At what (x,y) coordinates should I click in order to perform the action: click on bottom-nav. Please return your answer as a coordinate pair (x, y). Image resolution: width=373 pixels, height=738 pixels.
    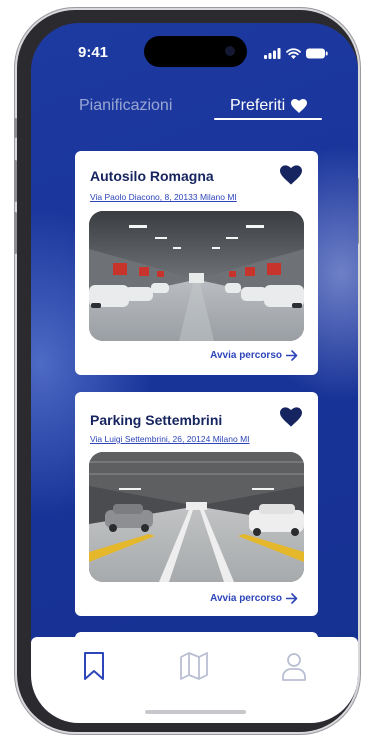
    Looking at the image, I should click on (194, 680).